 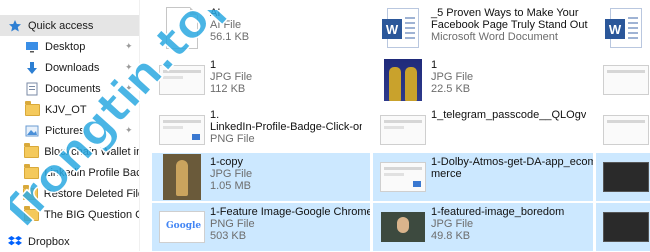 What do you see at coordinates (228, 236) in the screenshot?
I see `file-size: 503 KB` at bounding box center [228, 236].